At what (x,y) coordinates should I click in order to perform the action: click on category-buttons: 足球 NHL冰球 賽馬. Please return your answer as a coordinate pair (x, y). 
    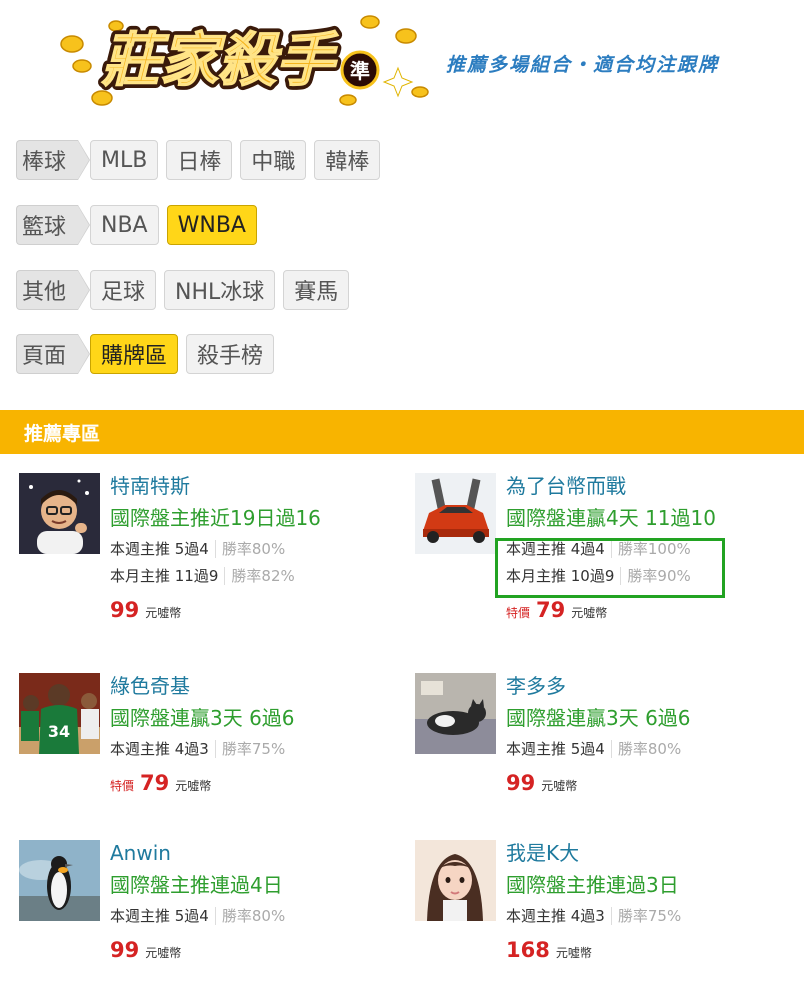
    Looking at the image, I should click on (223, 290).